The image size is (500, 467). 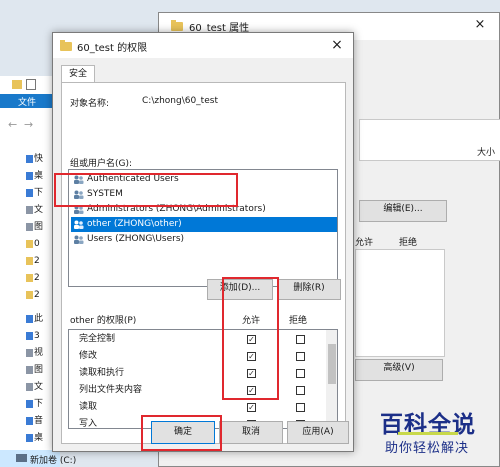 What do you see at coordinates (251, 432) in the screenshot?
I see `cancel-button: 取消` at bounding box center [251, 432].